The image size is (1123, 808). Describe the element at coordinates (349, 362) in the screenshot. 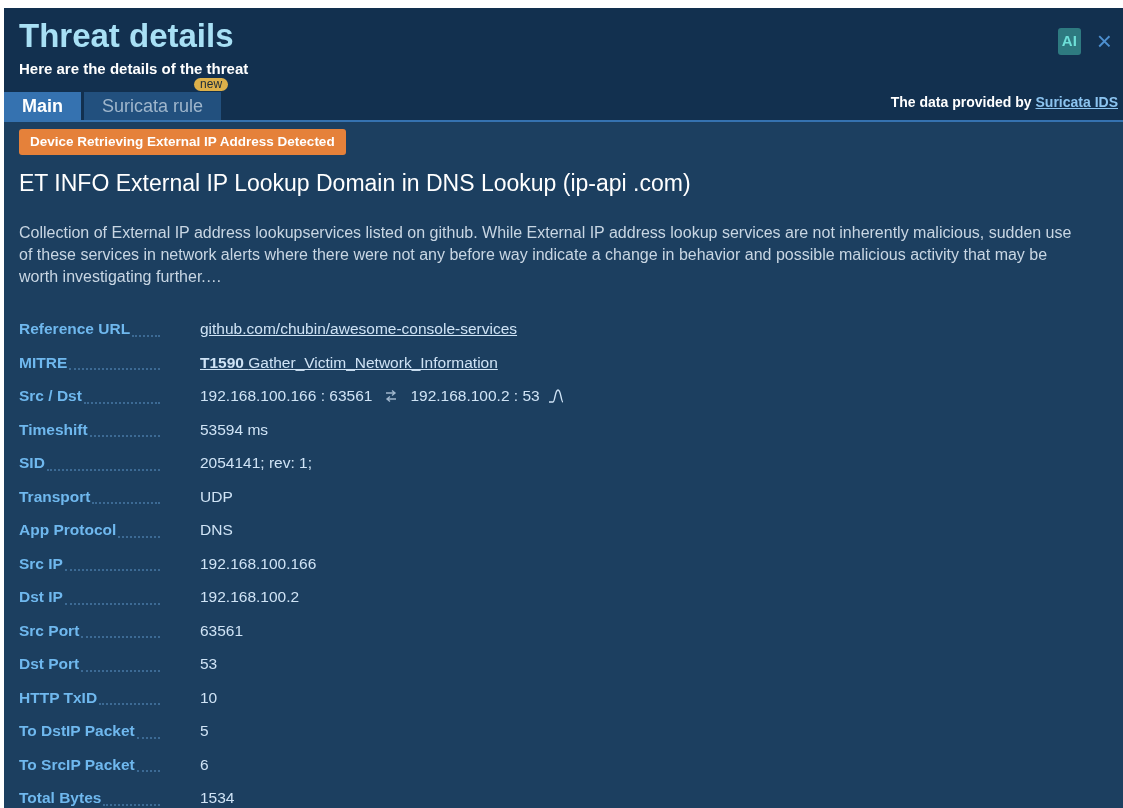

I see `mitre-link: T1590 Gather_Victim_Network_Information` at that location.